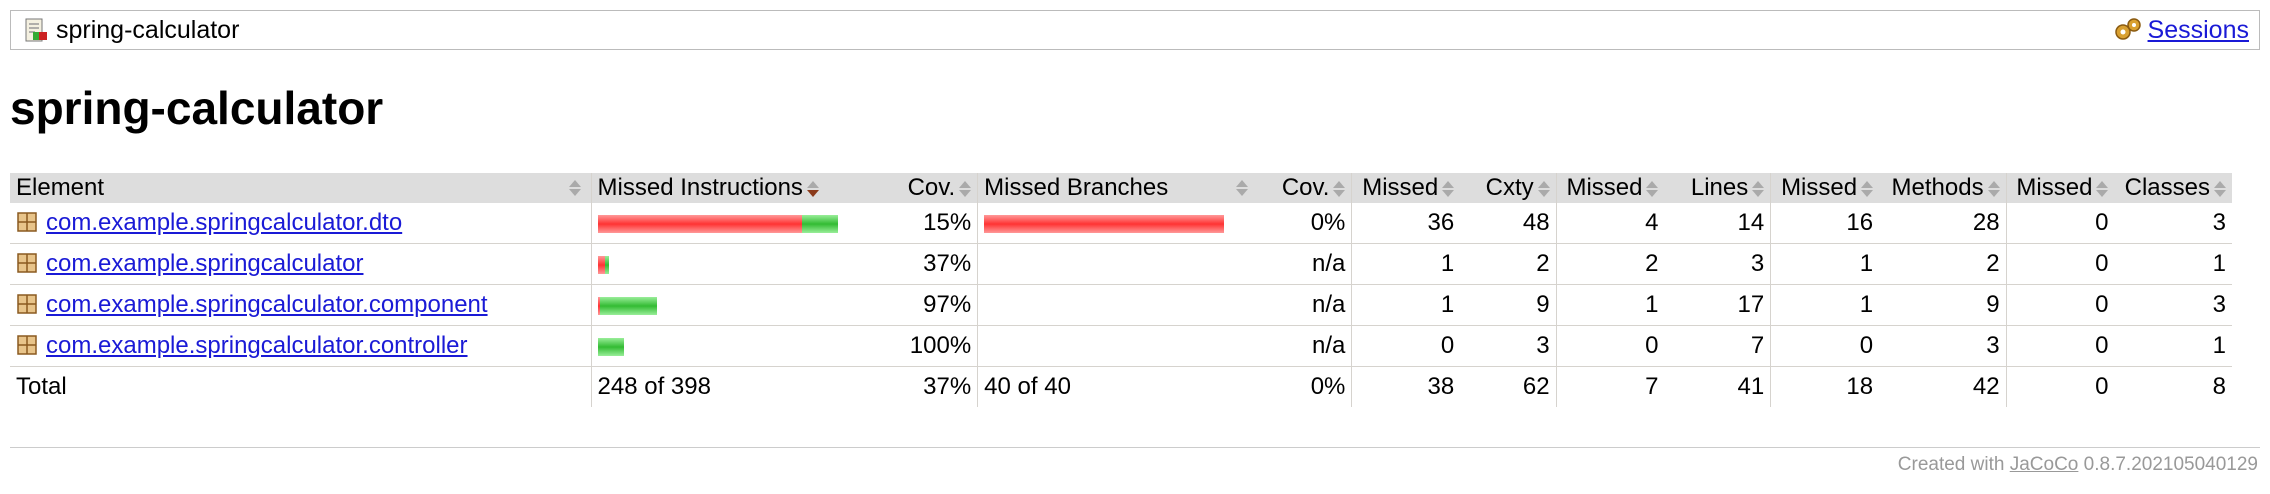 Image resolution: width=2270 pixels, height=494 pixels. Describe the element at coordinates (1305, 223) in the screenshot. I see `branch-cov: 0%` at that location.